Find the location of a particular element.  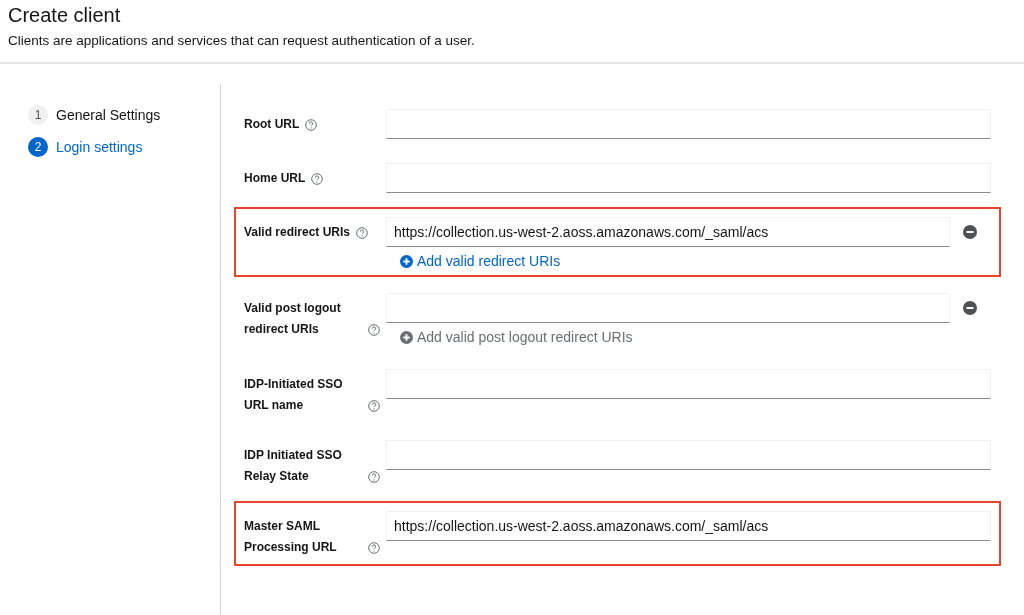

step-number: 1 is located at coordinates (38, 115).